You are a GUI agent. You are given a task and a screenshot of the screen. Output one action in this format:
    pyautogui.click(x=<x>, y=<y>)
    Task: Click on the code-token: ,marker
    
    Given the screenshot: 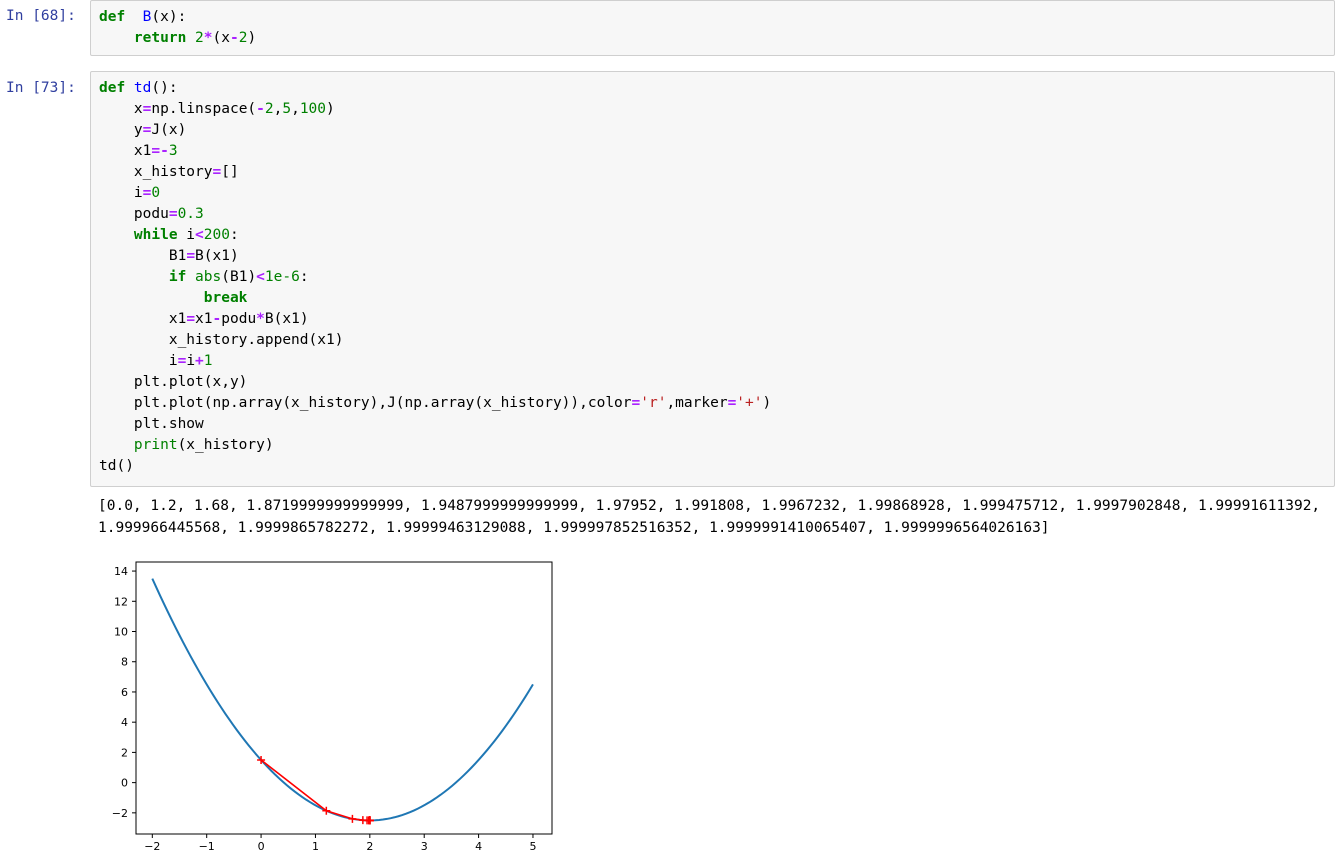 What is the action you would take?
    pyautogui.click(x=697, y=403)
    